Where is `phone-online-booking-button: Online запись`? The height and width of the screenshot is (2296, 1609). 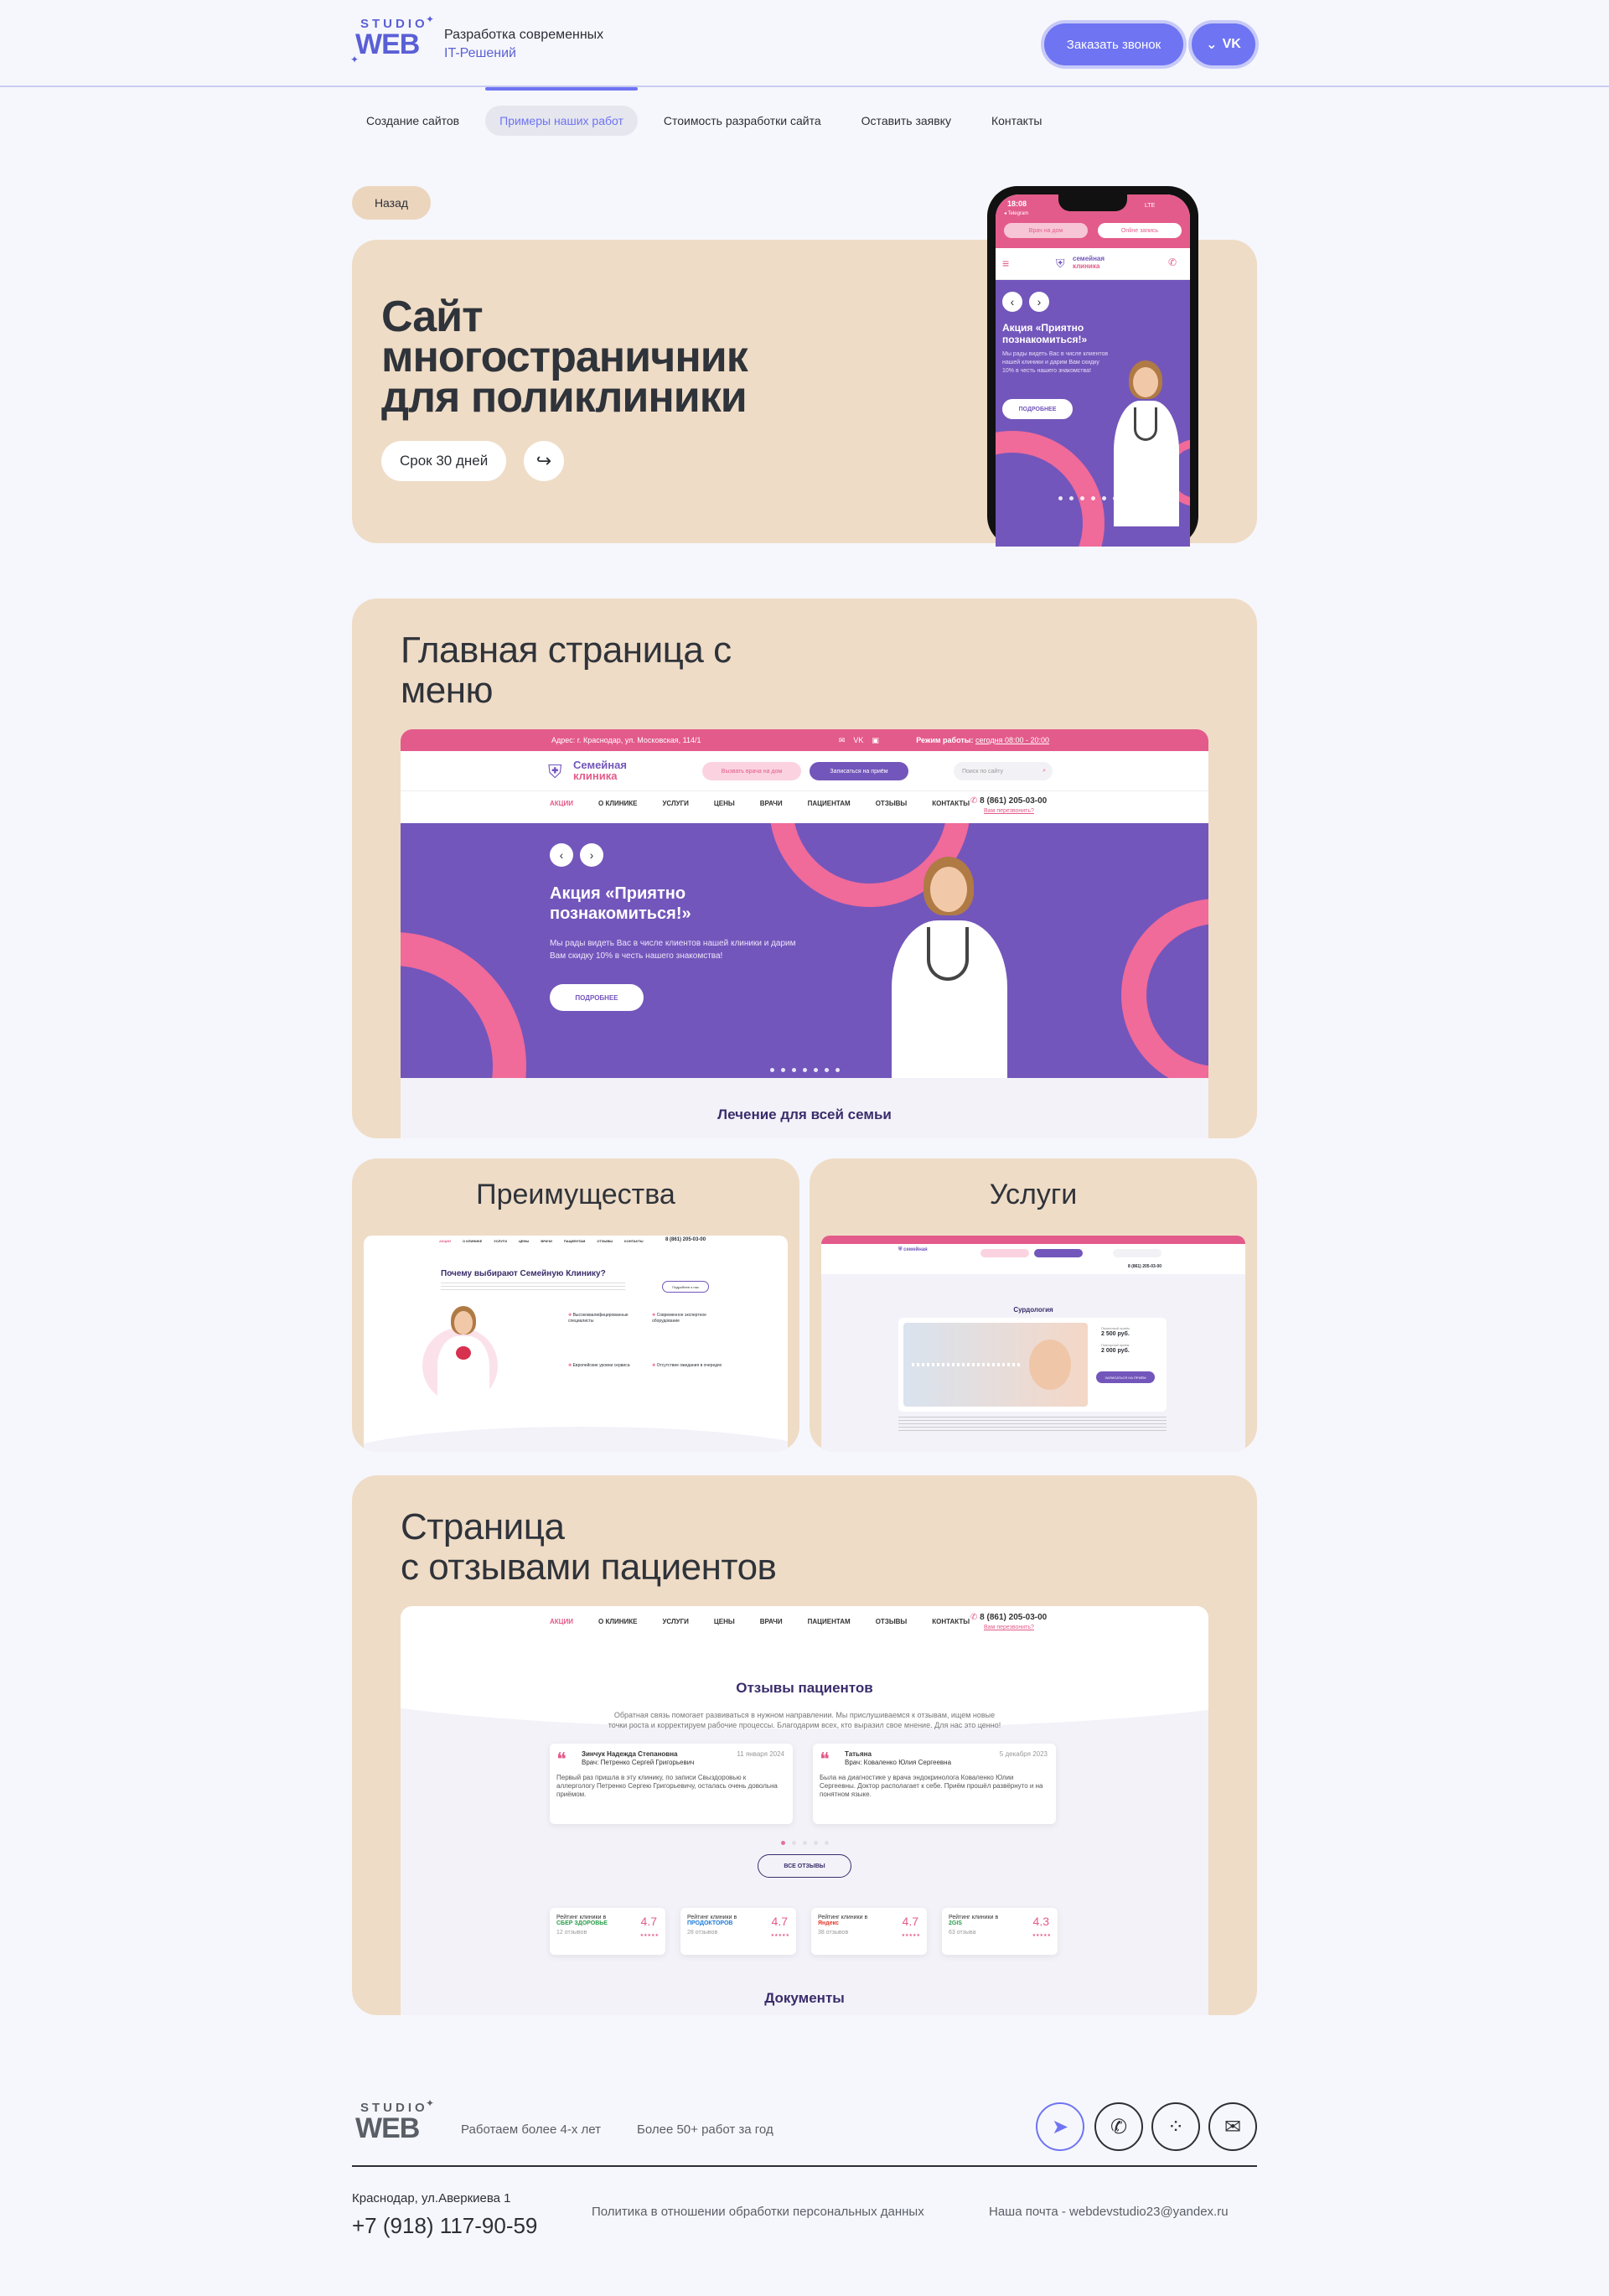
phone-online-booking-button: Online запись is located at coordinates (1140, 230).